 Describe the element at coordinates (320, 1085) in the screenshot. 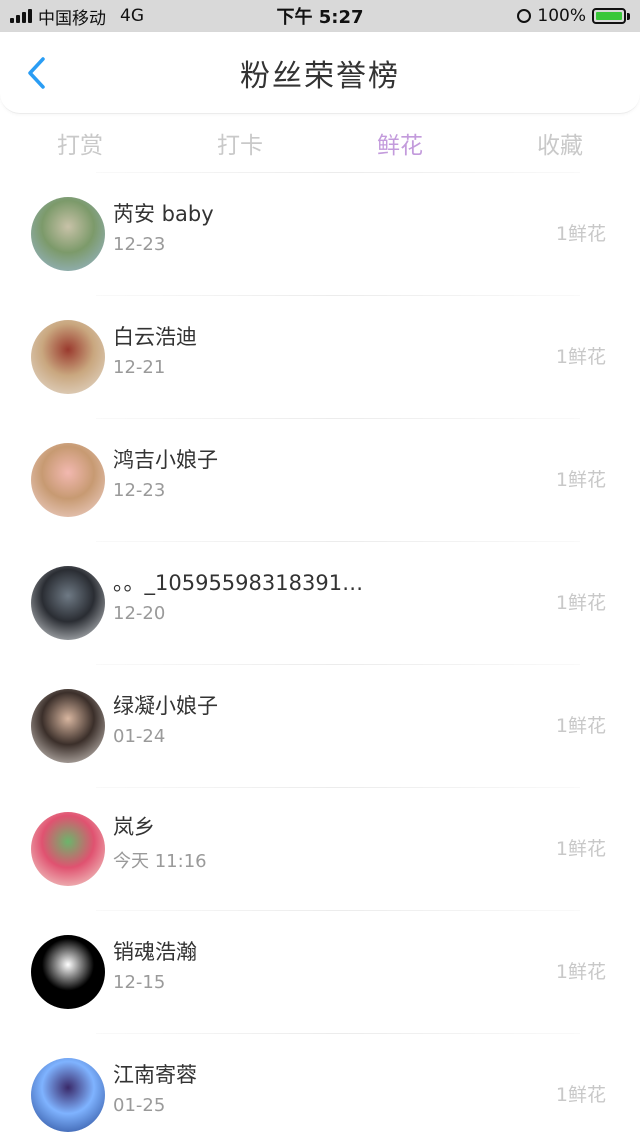

I see `list-item: 江南寄蓉 01-25 1鲜花` at that location.